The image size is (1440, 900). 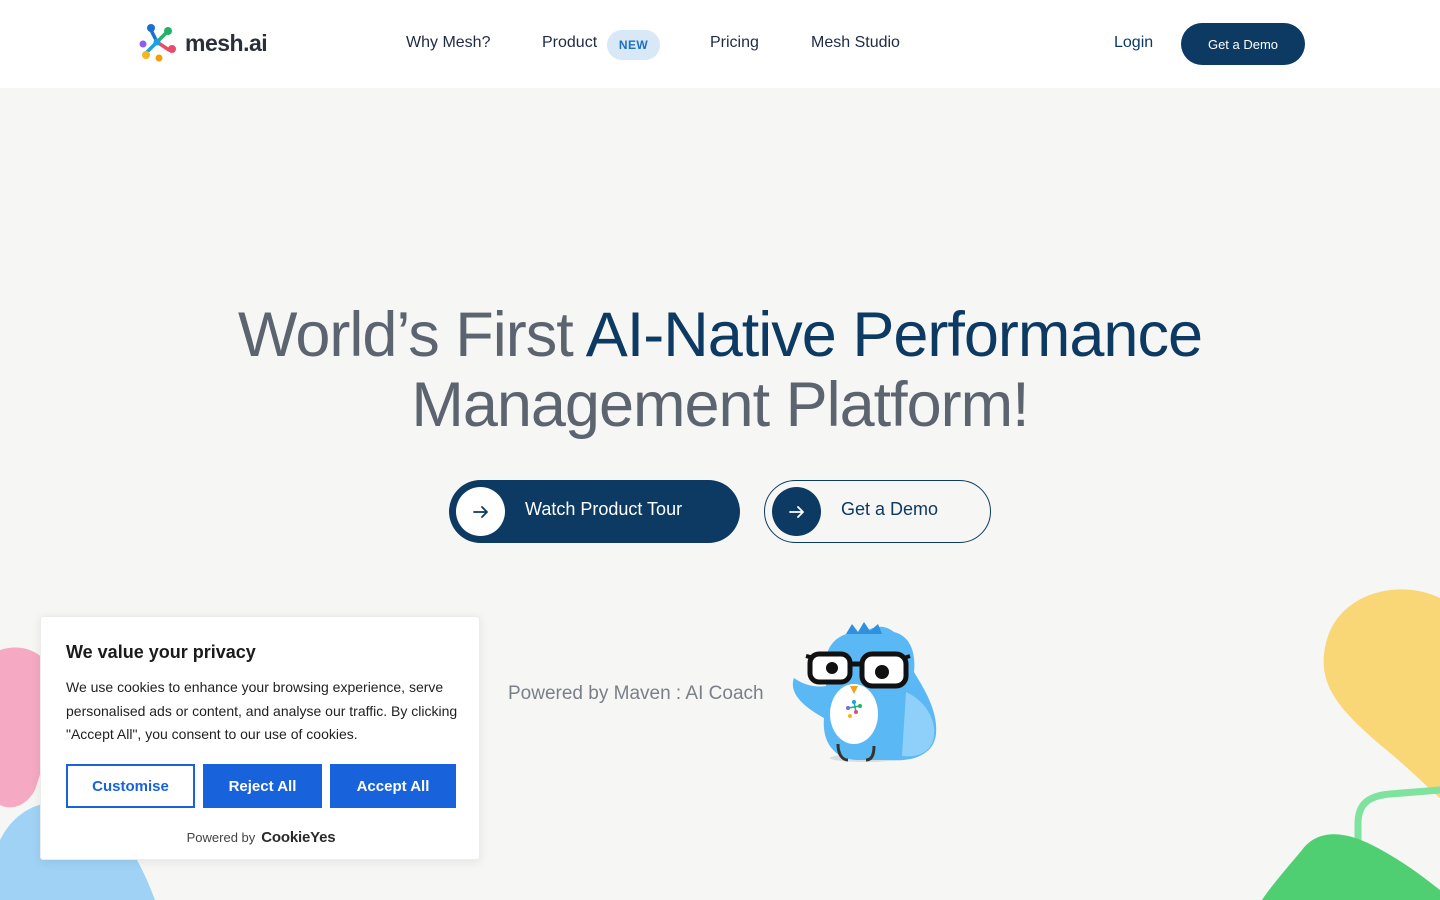 I want to click on tour-arrow-circle, so click(x=480, y=511).